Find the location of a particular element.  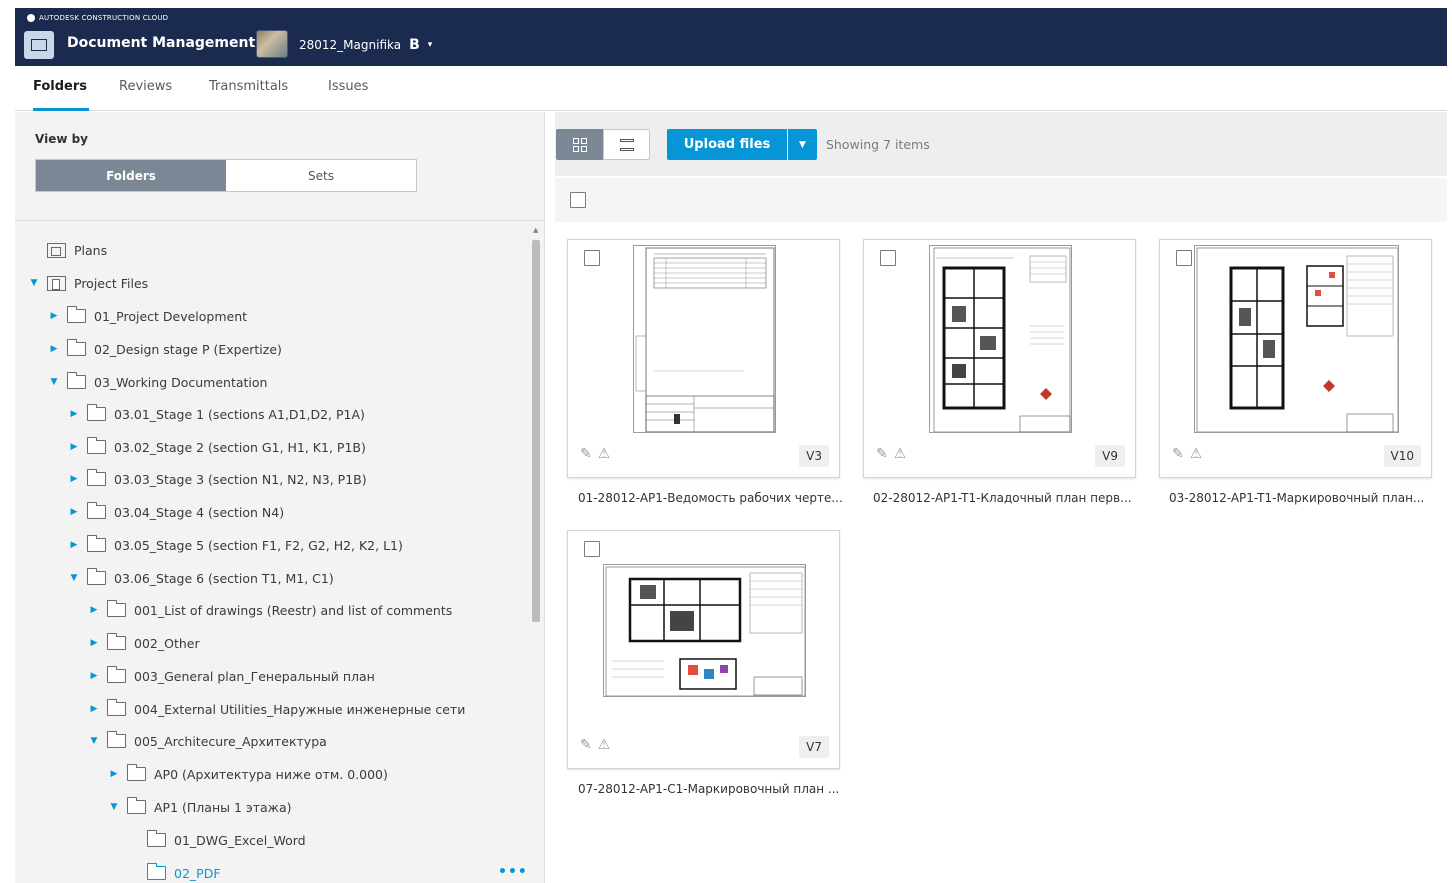

grid-view-icon is located at coordinates (579, 144).